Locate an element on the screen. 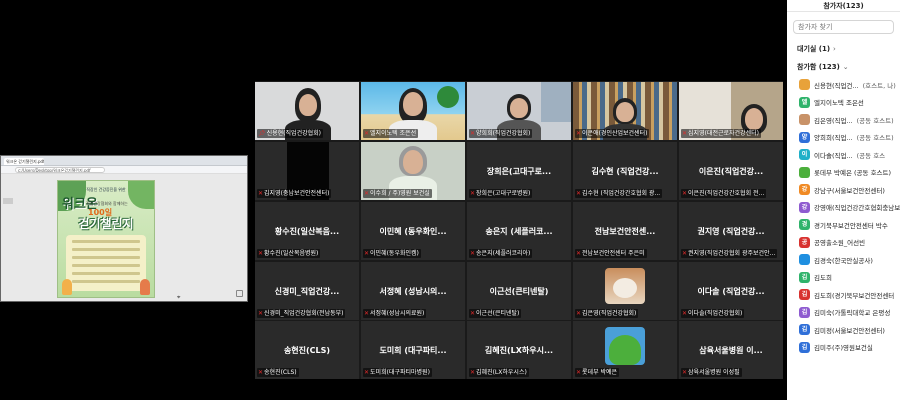  participant-row: 김경숙(한국안실공사) is located at coordinates (843, 260).